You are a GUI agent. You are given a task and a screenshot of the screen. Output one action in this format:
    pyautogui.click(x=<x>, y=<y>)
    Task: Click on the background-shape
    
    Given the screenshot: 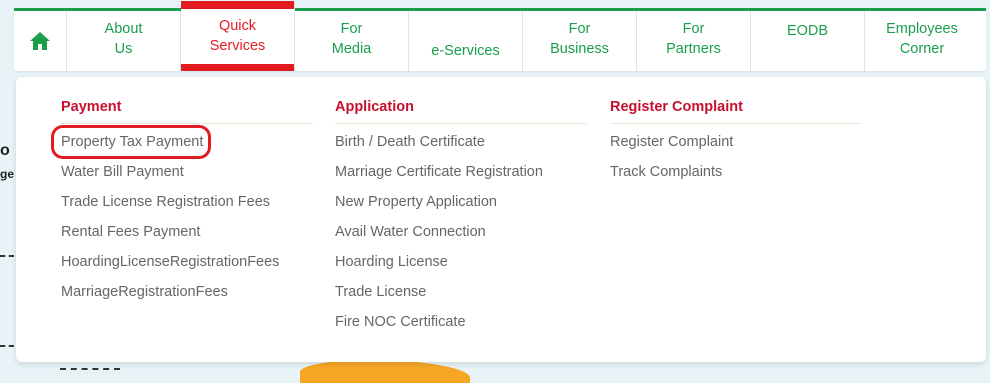 What is the action you would take?
    pyautogui.click(x=385, y=371)
    